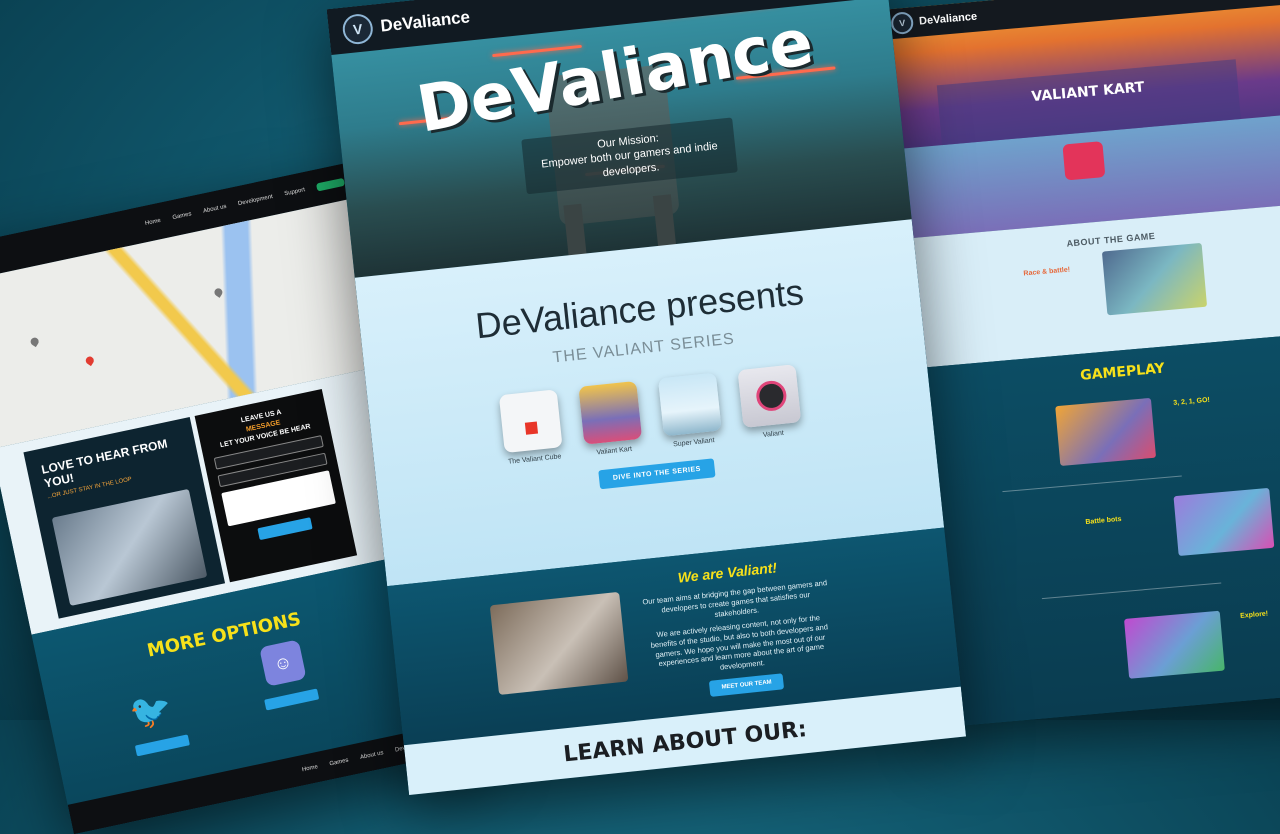 This screenshot has height=834, width=1280. Describe the element at coordinates (182, 216) in the screenshot. I see `nav-games: Games` at that location.